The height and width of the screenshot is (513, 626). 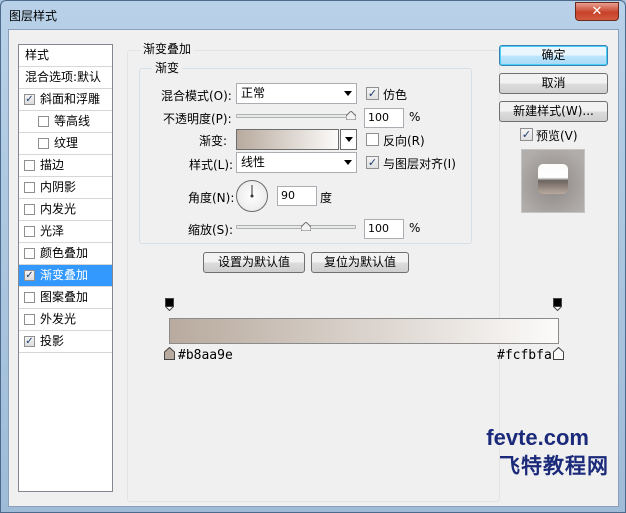 What do you see at coordinates (296, 162) in the screenshot?
I see `gradient-style-select: 线性` at bounding box center [296, 162].